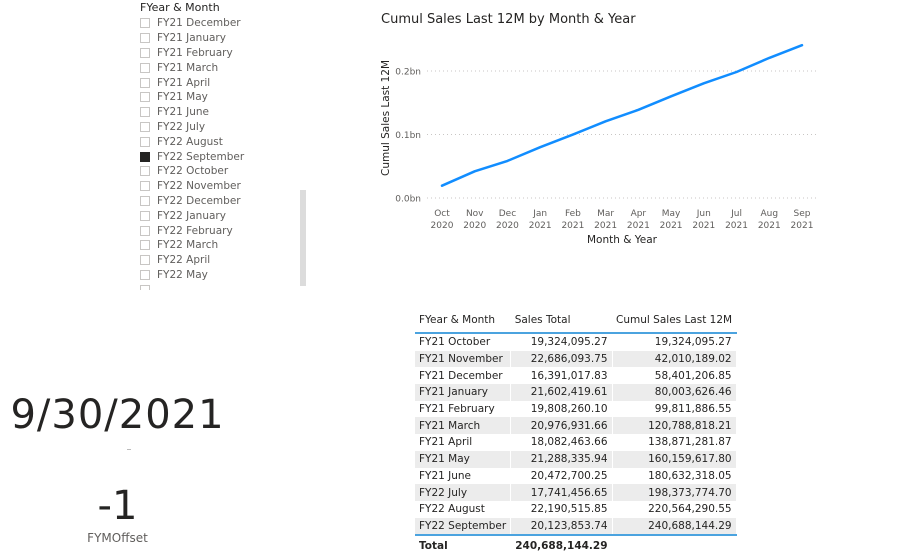 This screenshot has width=900, height=556. I want to click on slicer-item: FY22 December, so click(222, 201).